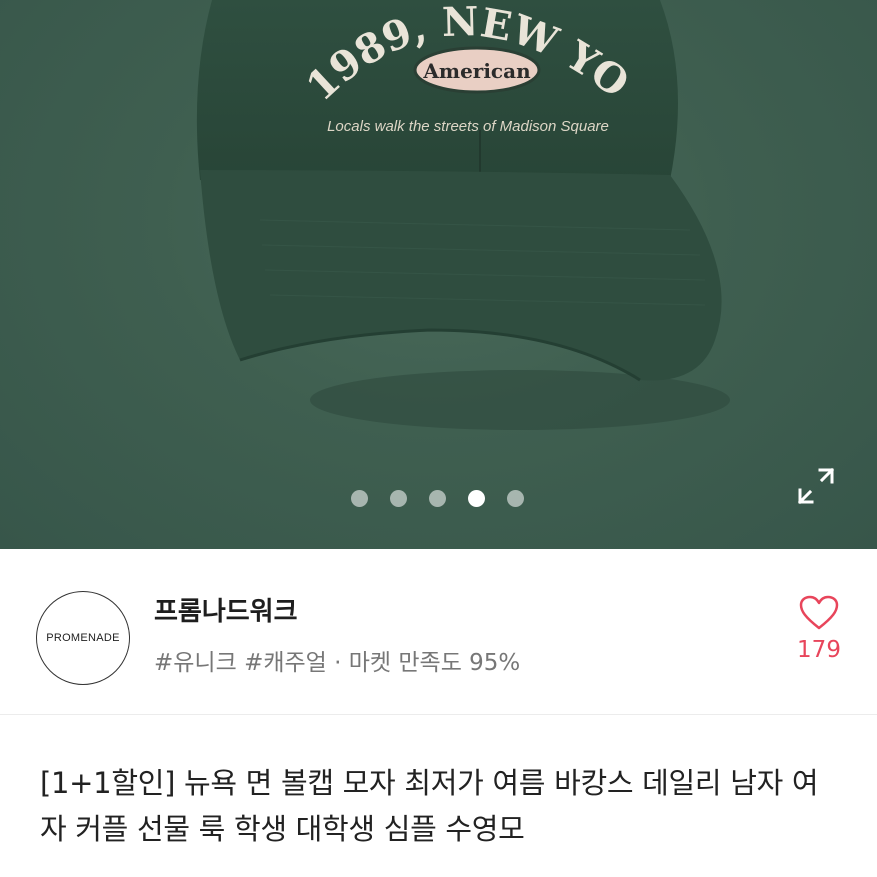  What do you see at coordinates (337, 663) in the screenshot?
I see `shop-tags: #유니크 #캐주얼 · 마켓 만족도 95%` at bounding box center [337, 663].